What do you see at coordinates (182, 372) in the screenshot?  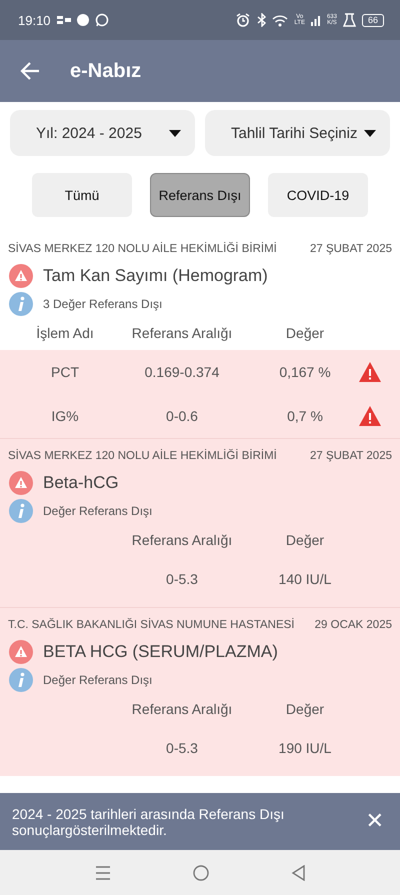 I see `table-cell-text: 0.169-0.374` at bounding box center [182, 372].